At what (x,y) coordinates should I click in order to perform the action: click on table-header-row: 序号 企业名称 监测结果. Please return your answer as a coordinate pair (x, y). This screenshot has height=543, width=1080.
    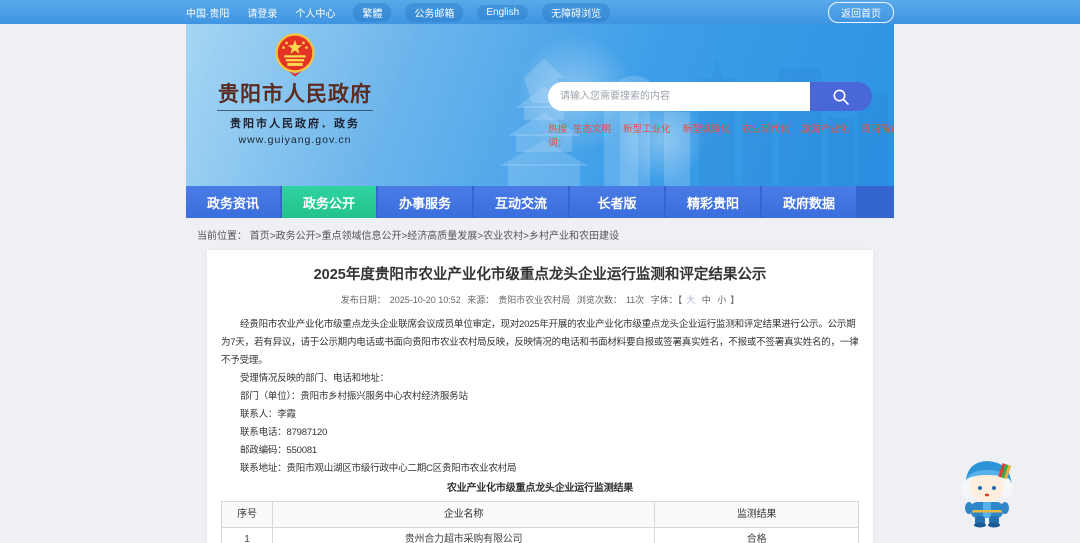
    Looking at the image, I should click on (540, 514).